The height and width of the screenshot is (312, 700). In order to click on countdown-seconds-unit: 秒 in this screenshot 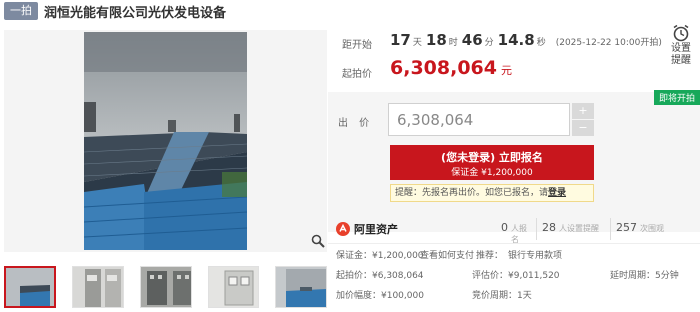, I will do `click(541, 43)`.